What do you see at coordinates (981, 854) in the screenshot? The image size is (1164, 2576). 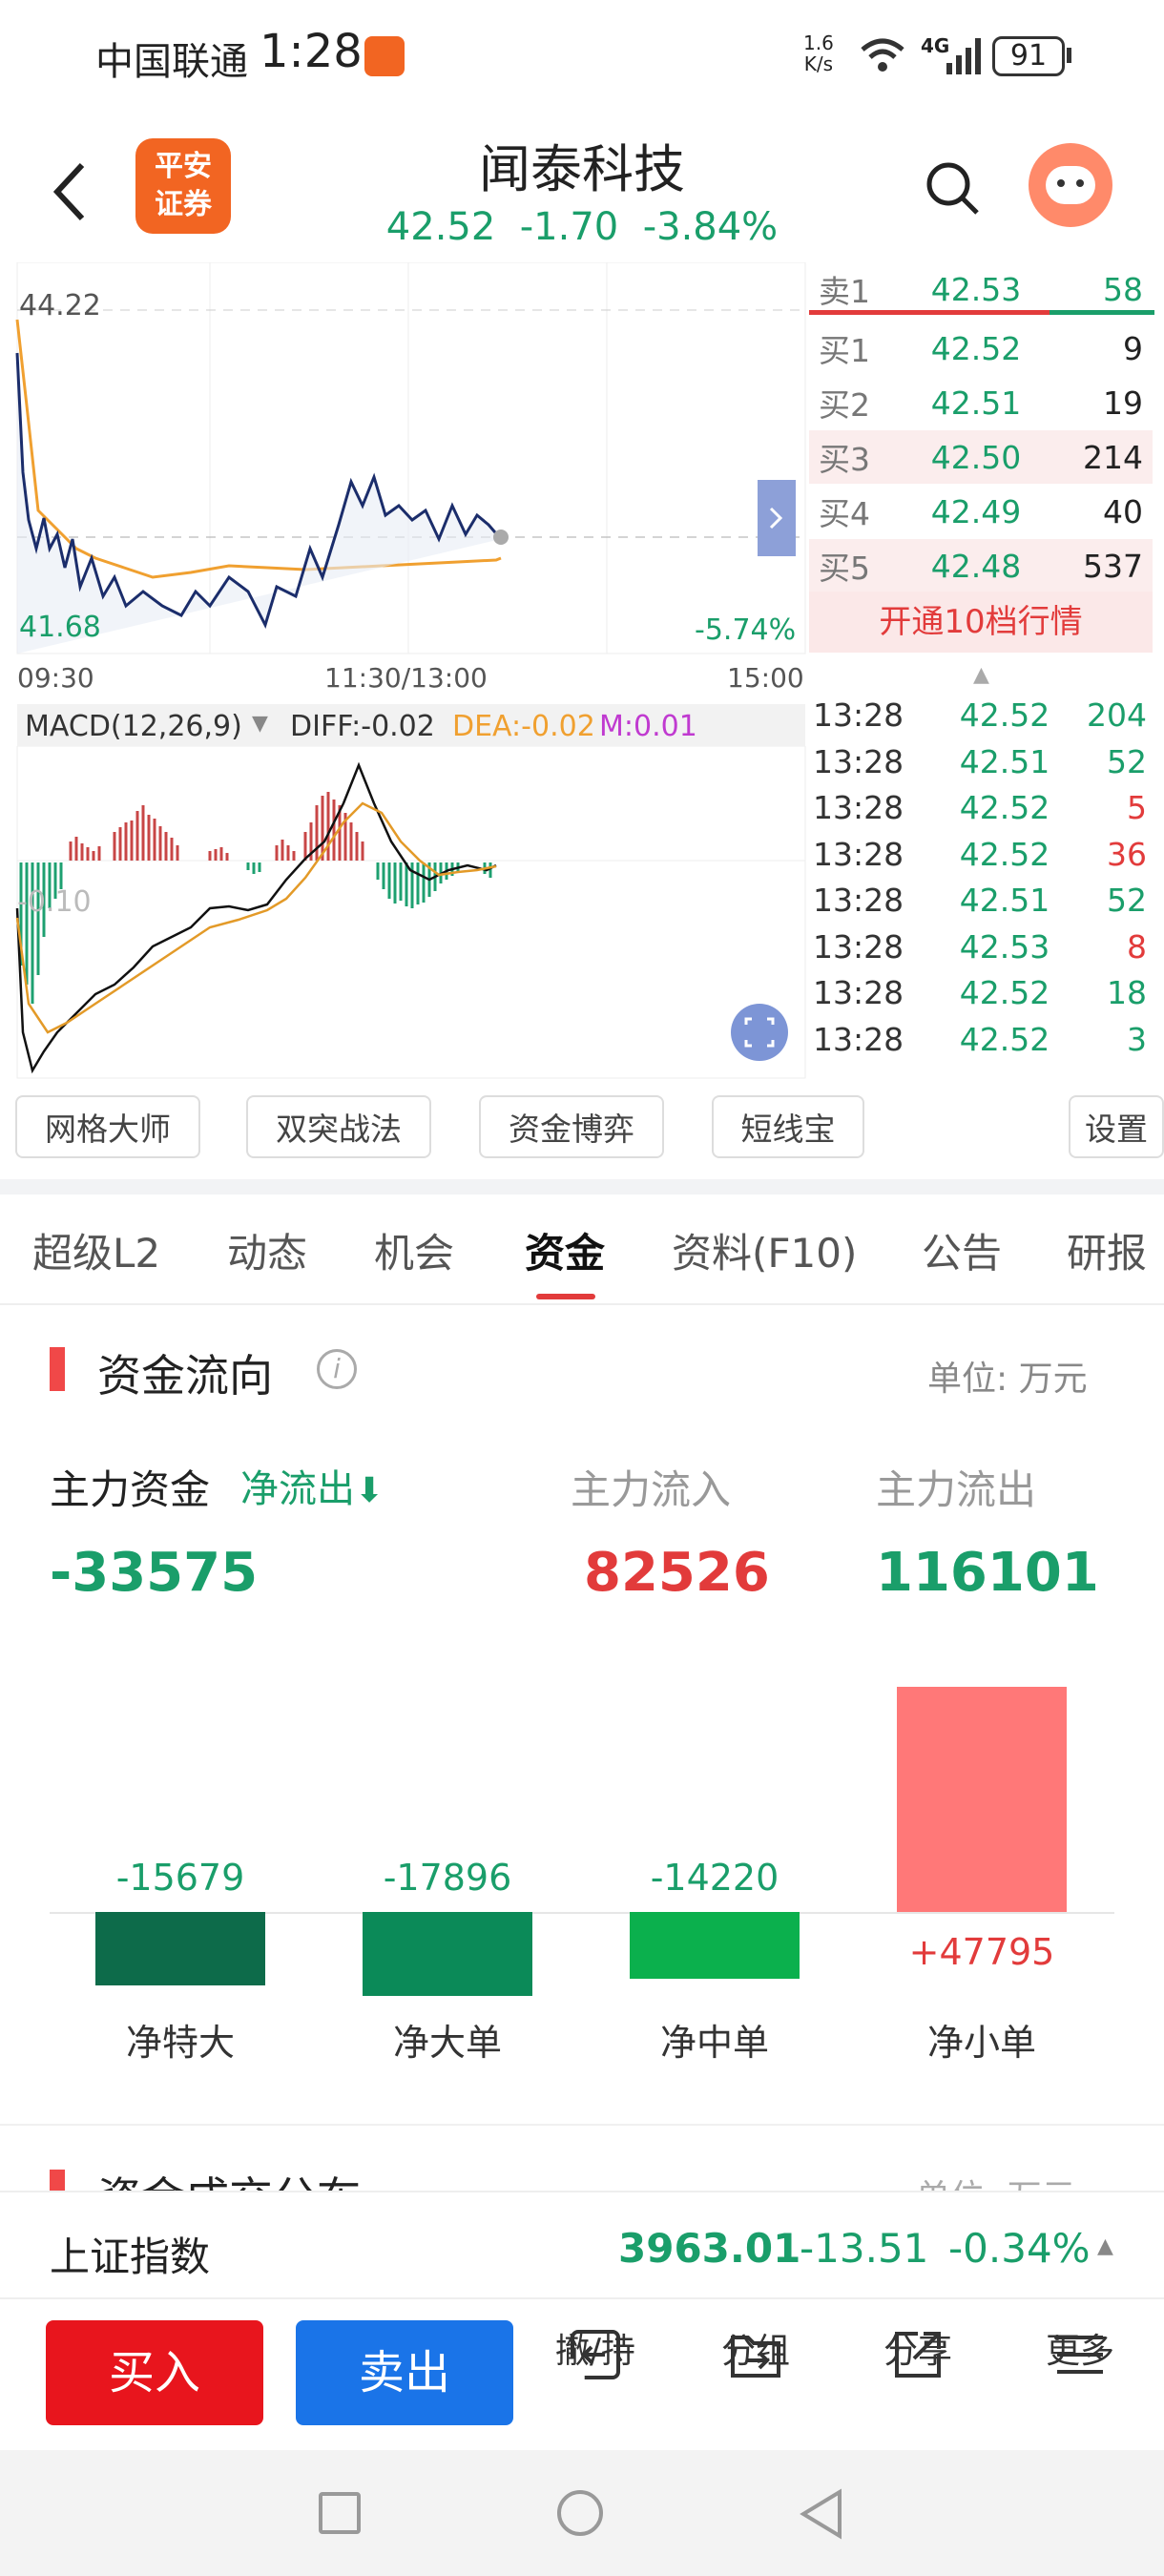 I see `tick-row: 13:28 42.52 36` at bounding box center [981, 854].